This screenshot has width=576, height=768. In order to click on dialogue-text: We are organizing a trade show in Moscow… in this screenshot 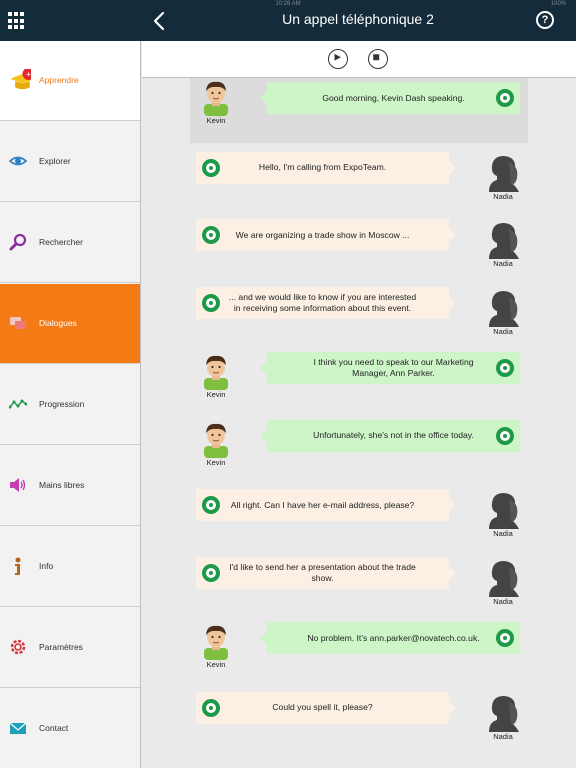, I will do `click(322, 234)`.